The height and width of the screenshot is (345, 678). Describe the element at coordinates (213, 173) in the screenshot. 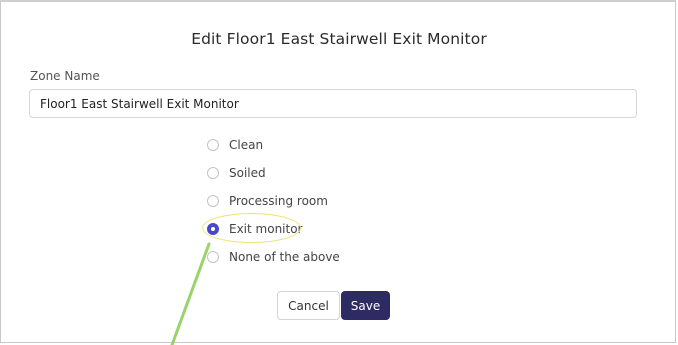

I see `radio-button-soiled` at that location.